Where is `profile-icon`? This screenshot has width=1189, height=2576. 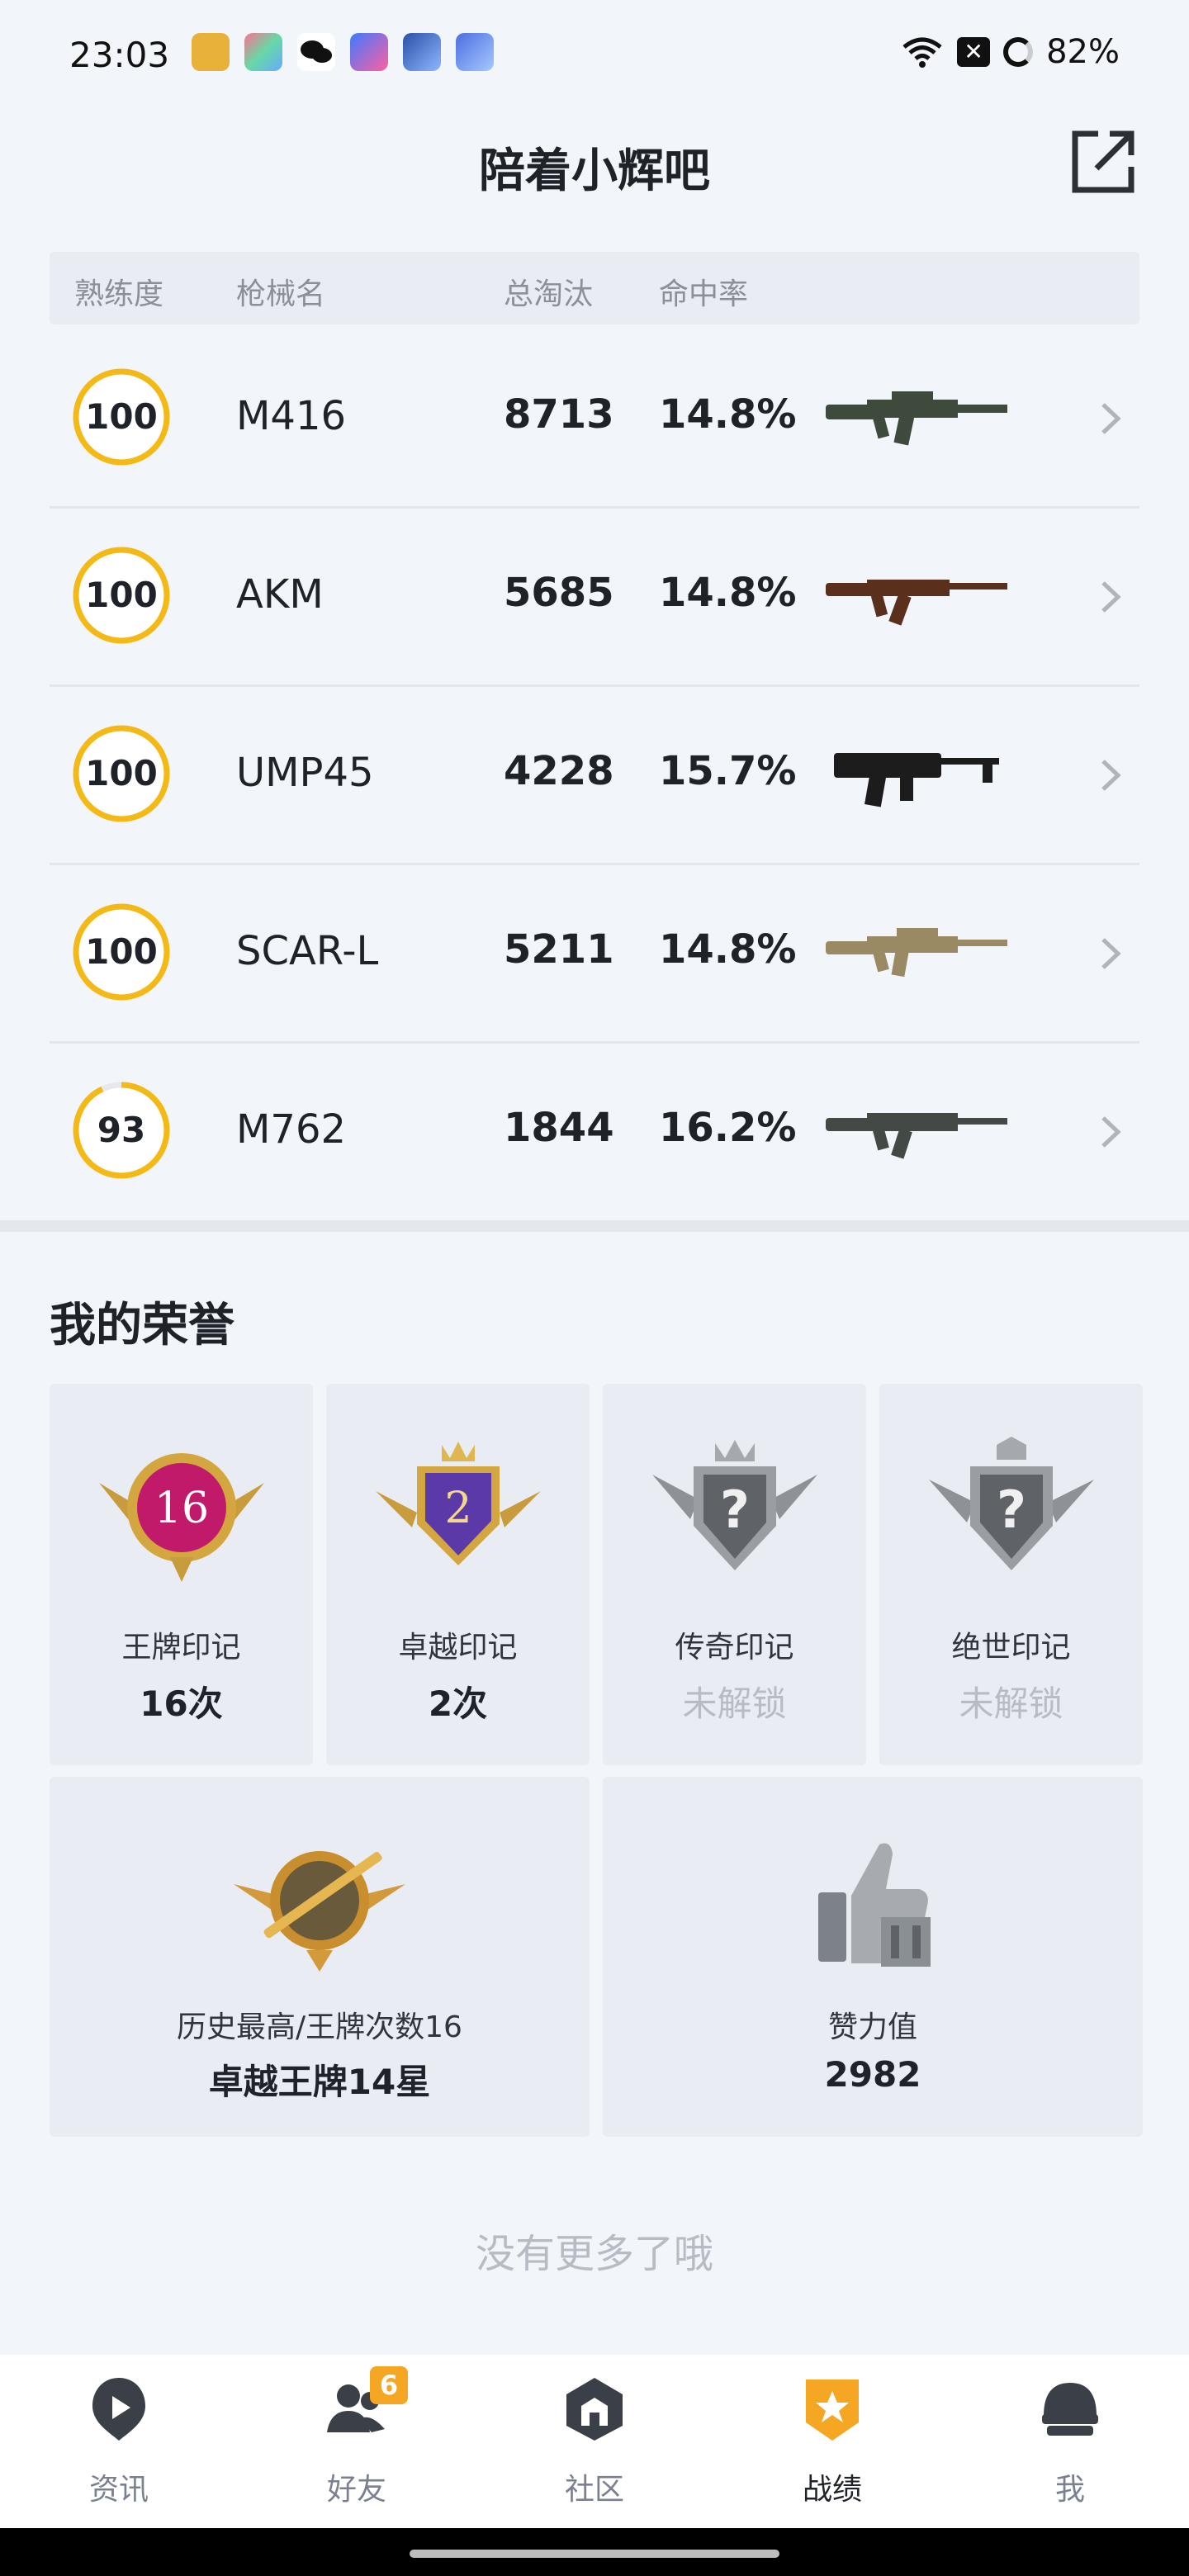
profile-icon is located at coordinates (1070, 2409).